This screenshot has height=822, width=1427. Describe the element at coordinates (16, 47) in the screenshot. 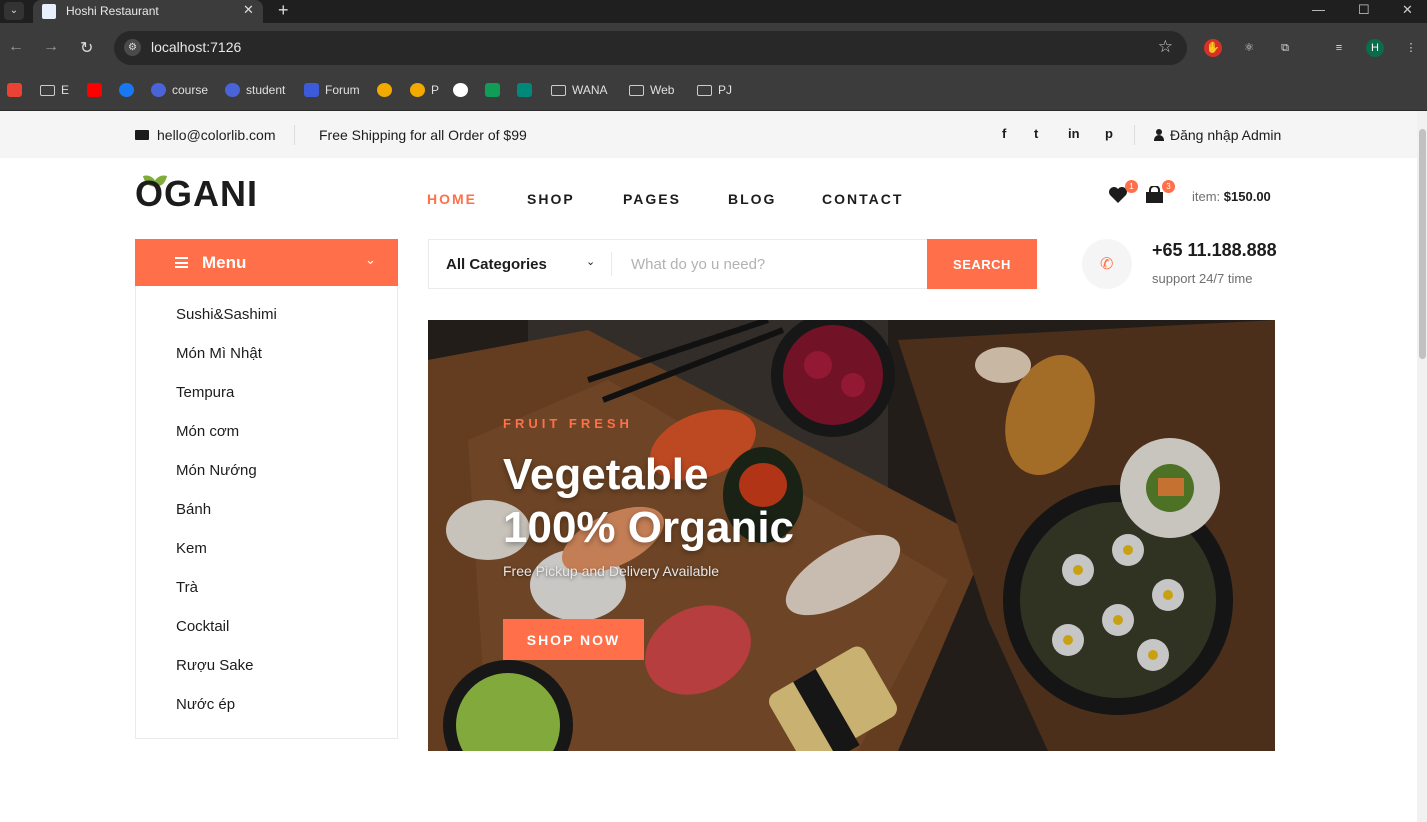

I see `back-icon: ←` at that location.